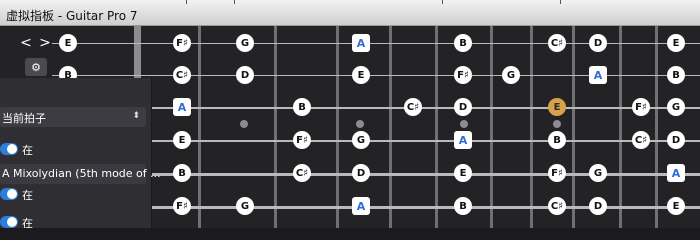 The width and height of the screenshot is (700, 240). I want to click on window-titlebar: 虚拟指板 - Guitar Pro 7, so click(350, 15).